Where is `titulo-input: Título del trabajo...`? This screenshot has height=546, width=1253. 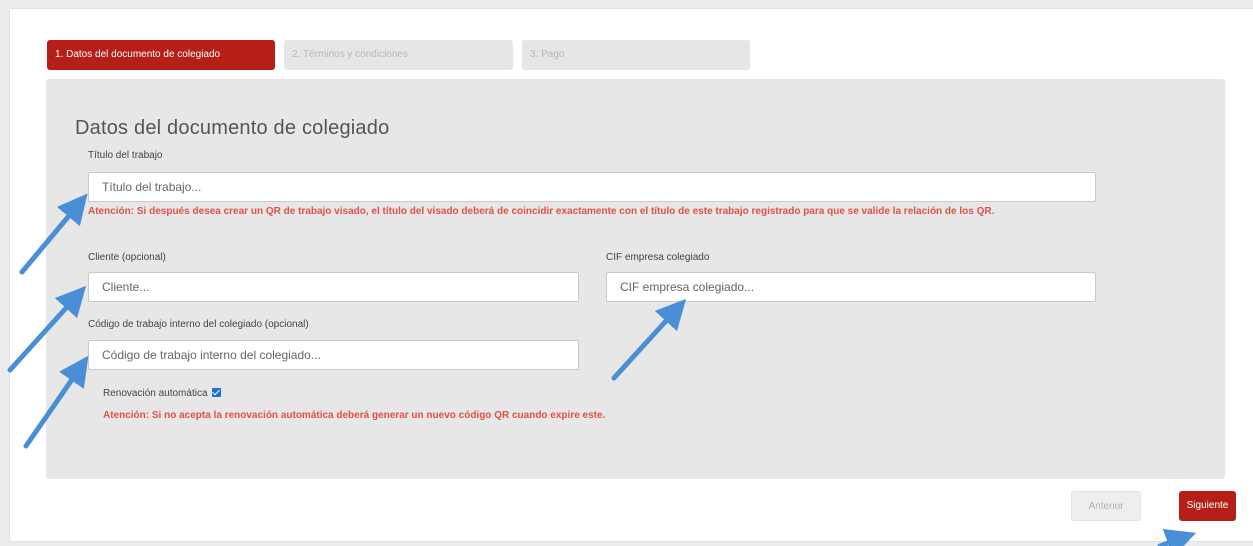
titulo-input: Título del trabajo... is located at coordinates (592, 187).